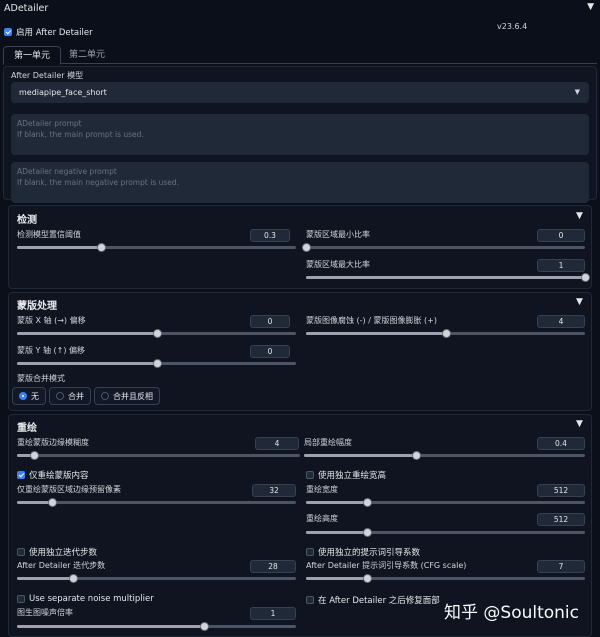  Describe the element at coordinates (37, 304) in the screenshot. I see `mask-processing-title: 蒙版处理` at that location.